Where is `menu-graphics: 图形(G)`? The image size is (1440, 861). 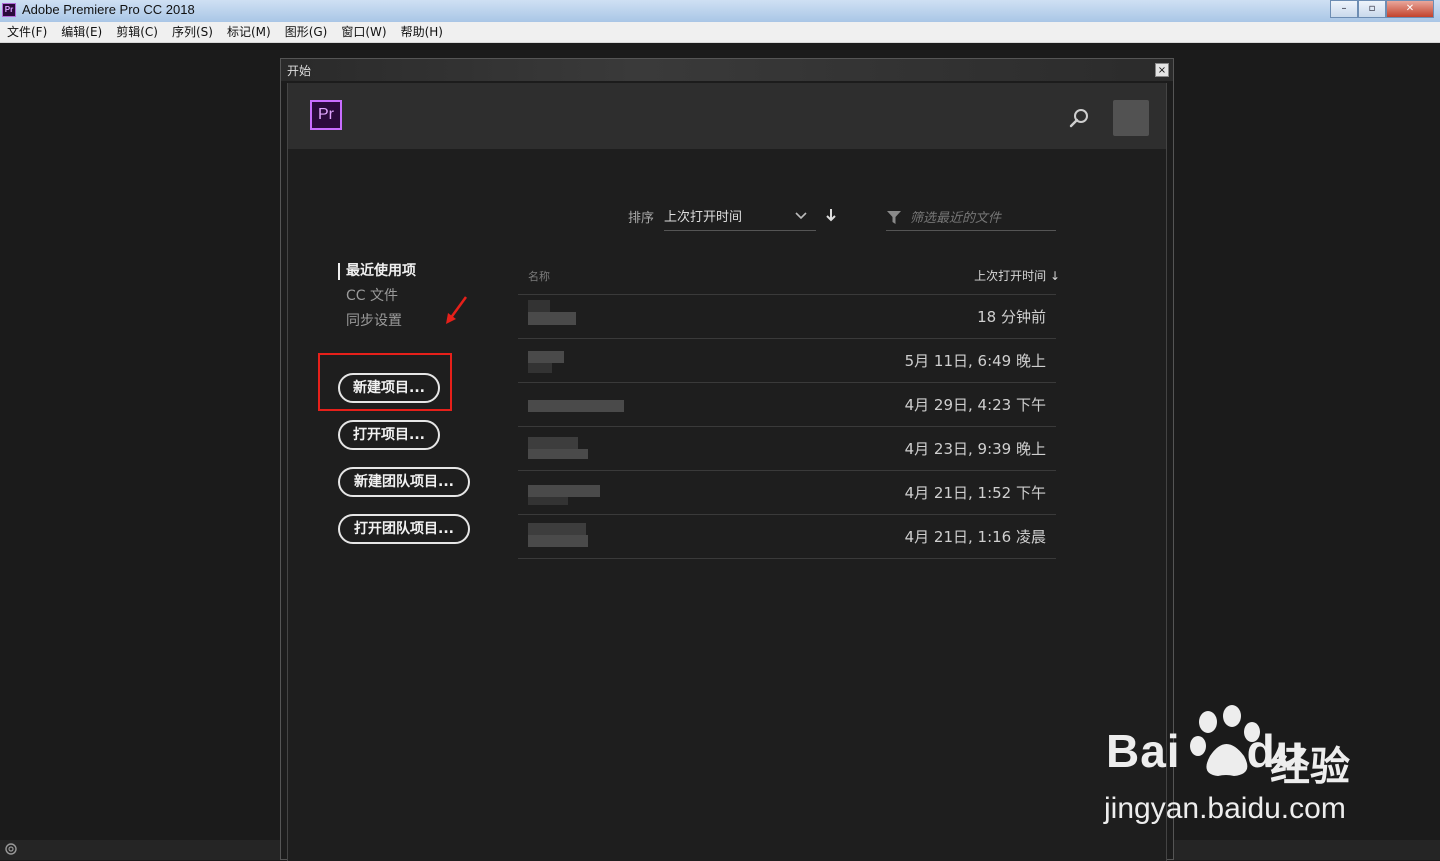 menu-graphics: 图形(G) is located at coordinates (306, 32).